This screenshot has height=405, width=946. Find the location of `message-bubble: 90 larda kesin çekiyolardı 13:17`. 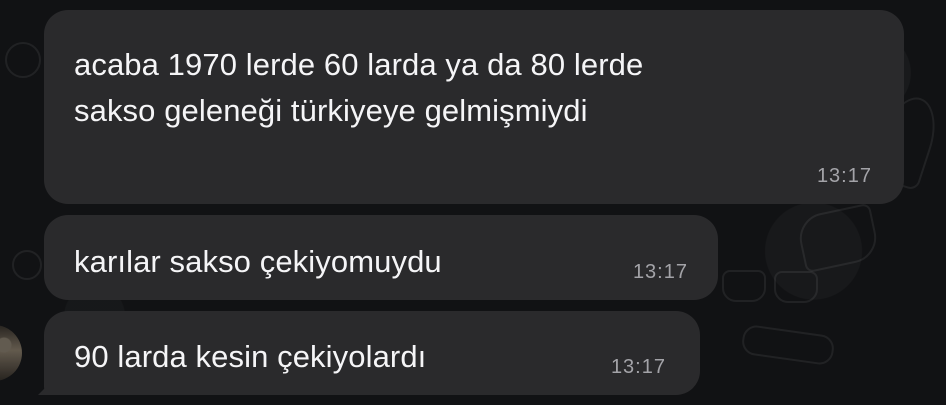

message-bubble: 90 larda kesin çekiyolardı 13:17 is located at coordinates (372, 353).